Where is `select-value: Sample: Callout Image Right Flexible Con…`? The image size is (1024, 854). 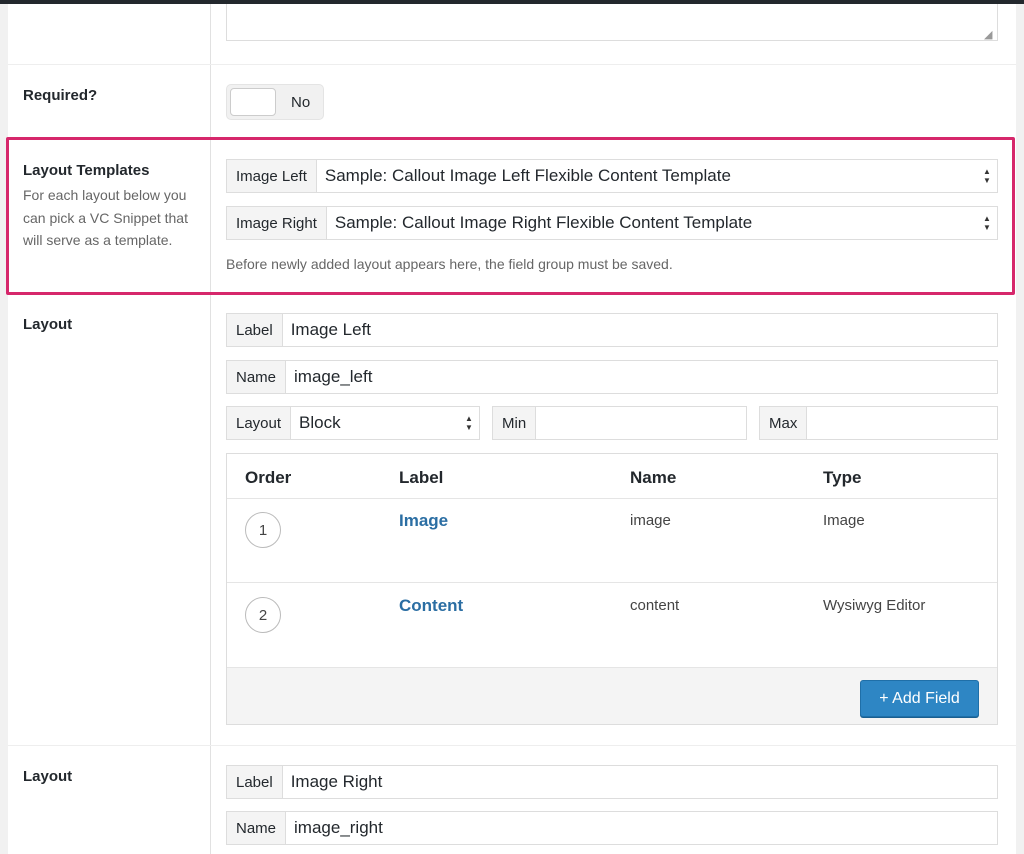 select-value: Sample: Callout Image Right Flexible Con… is located at coordinates (543, 222).